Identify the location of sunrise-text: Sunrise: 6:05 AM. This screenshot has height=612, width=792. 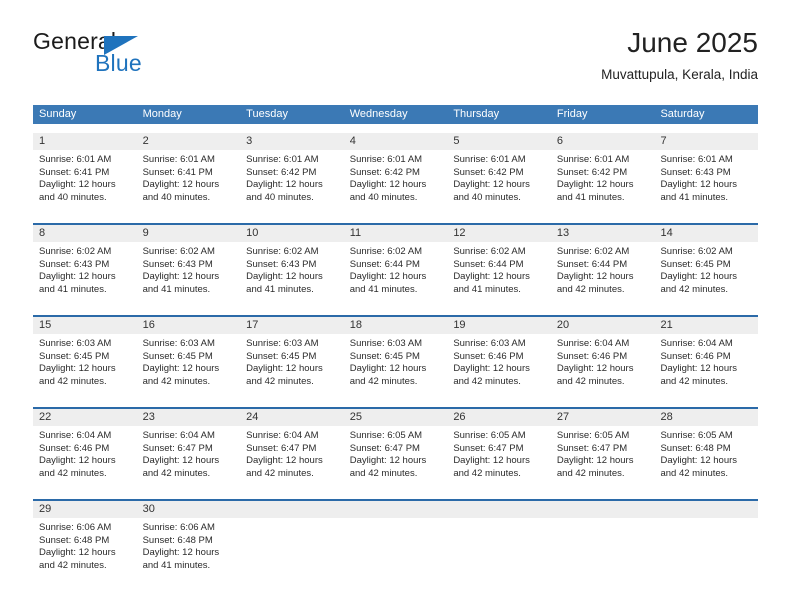
(386, 435).